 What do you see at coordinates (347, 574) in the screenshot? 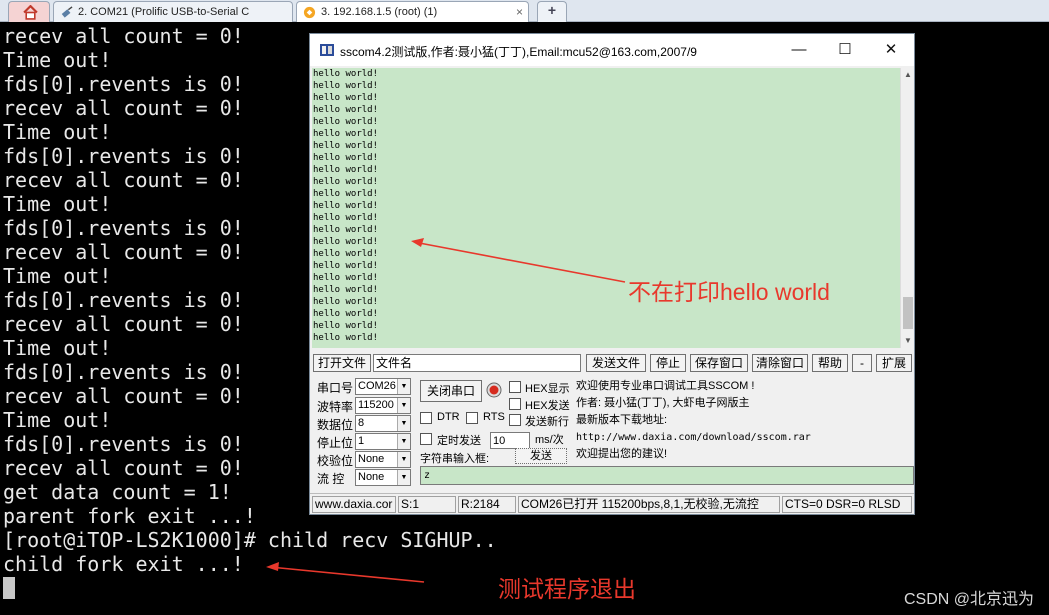
I see `arrow-line-exit` at bounding box center [347, 574].